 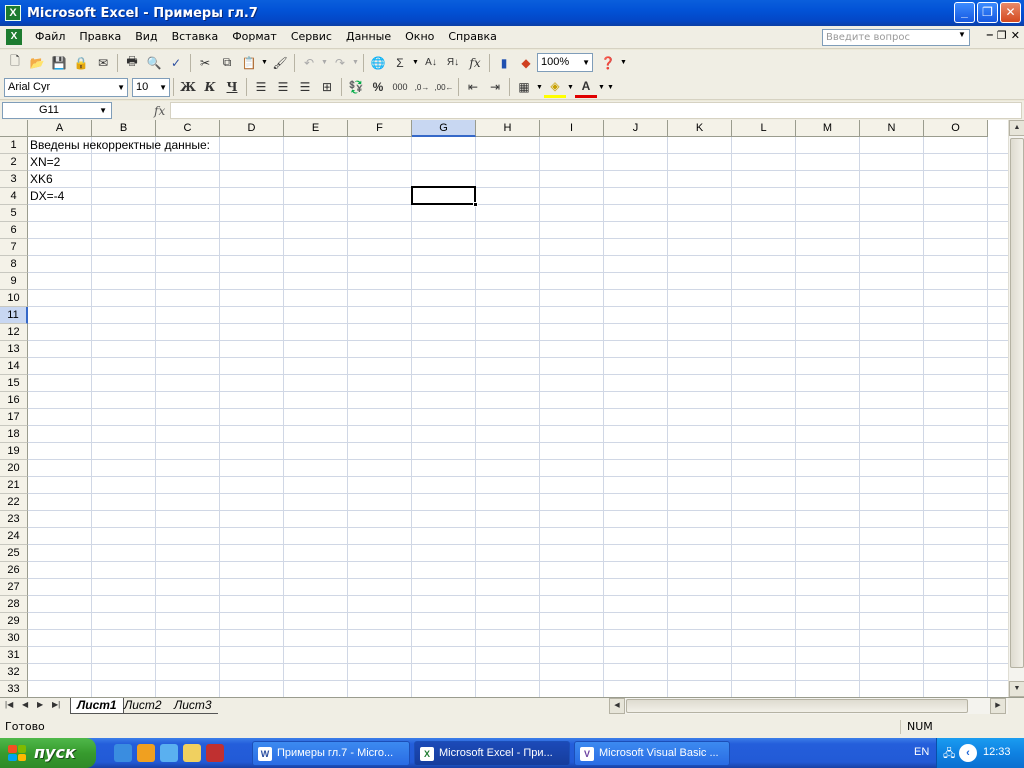 What do you see at coordinates (195, 37) in the screenshot?
I see `menu-insert: Вставка` at bounding box center [195, 37].